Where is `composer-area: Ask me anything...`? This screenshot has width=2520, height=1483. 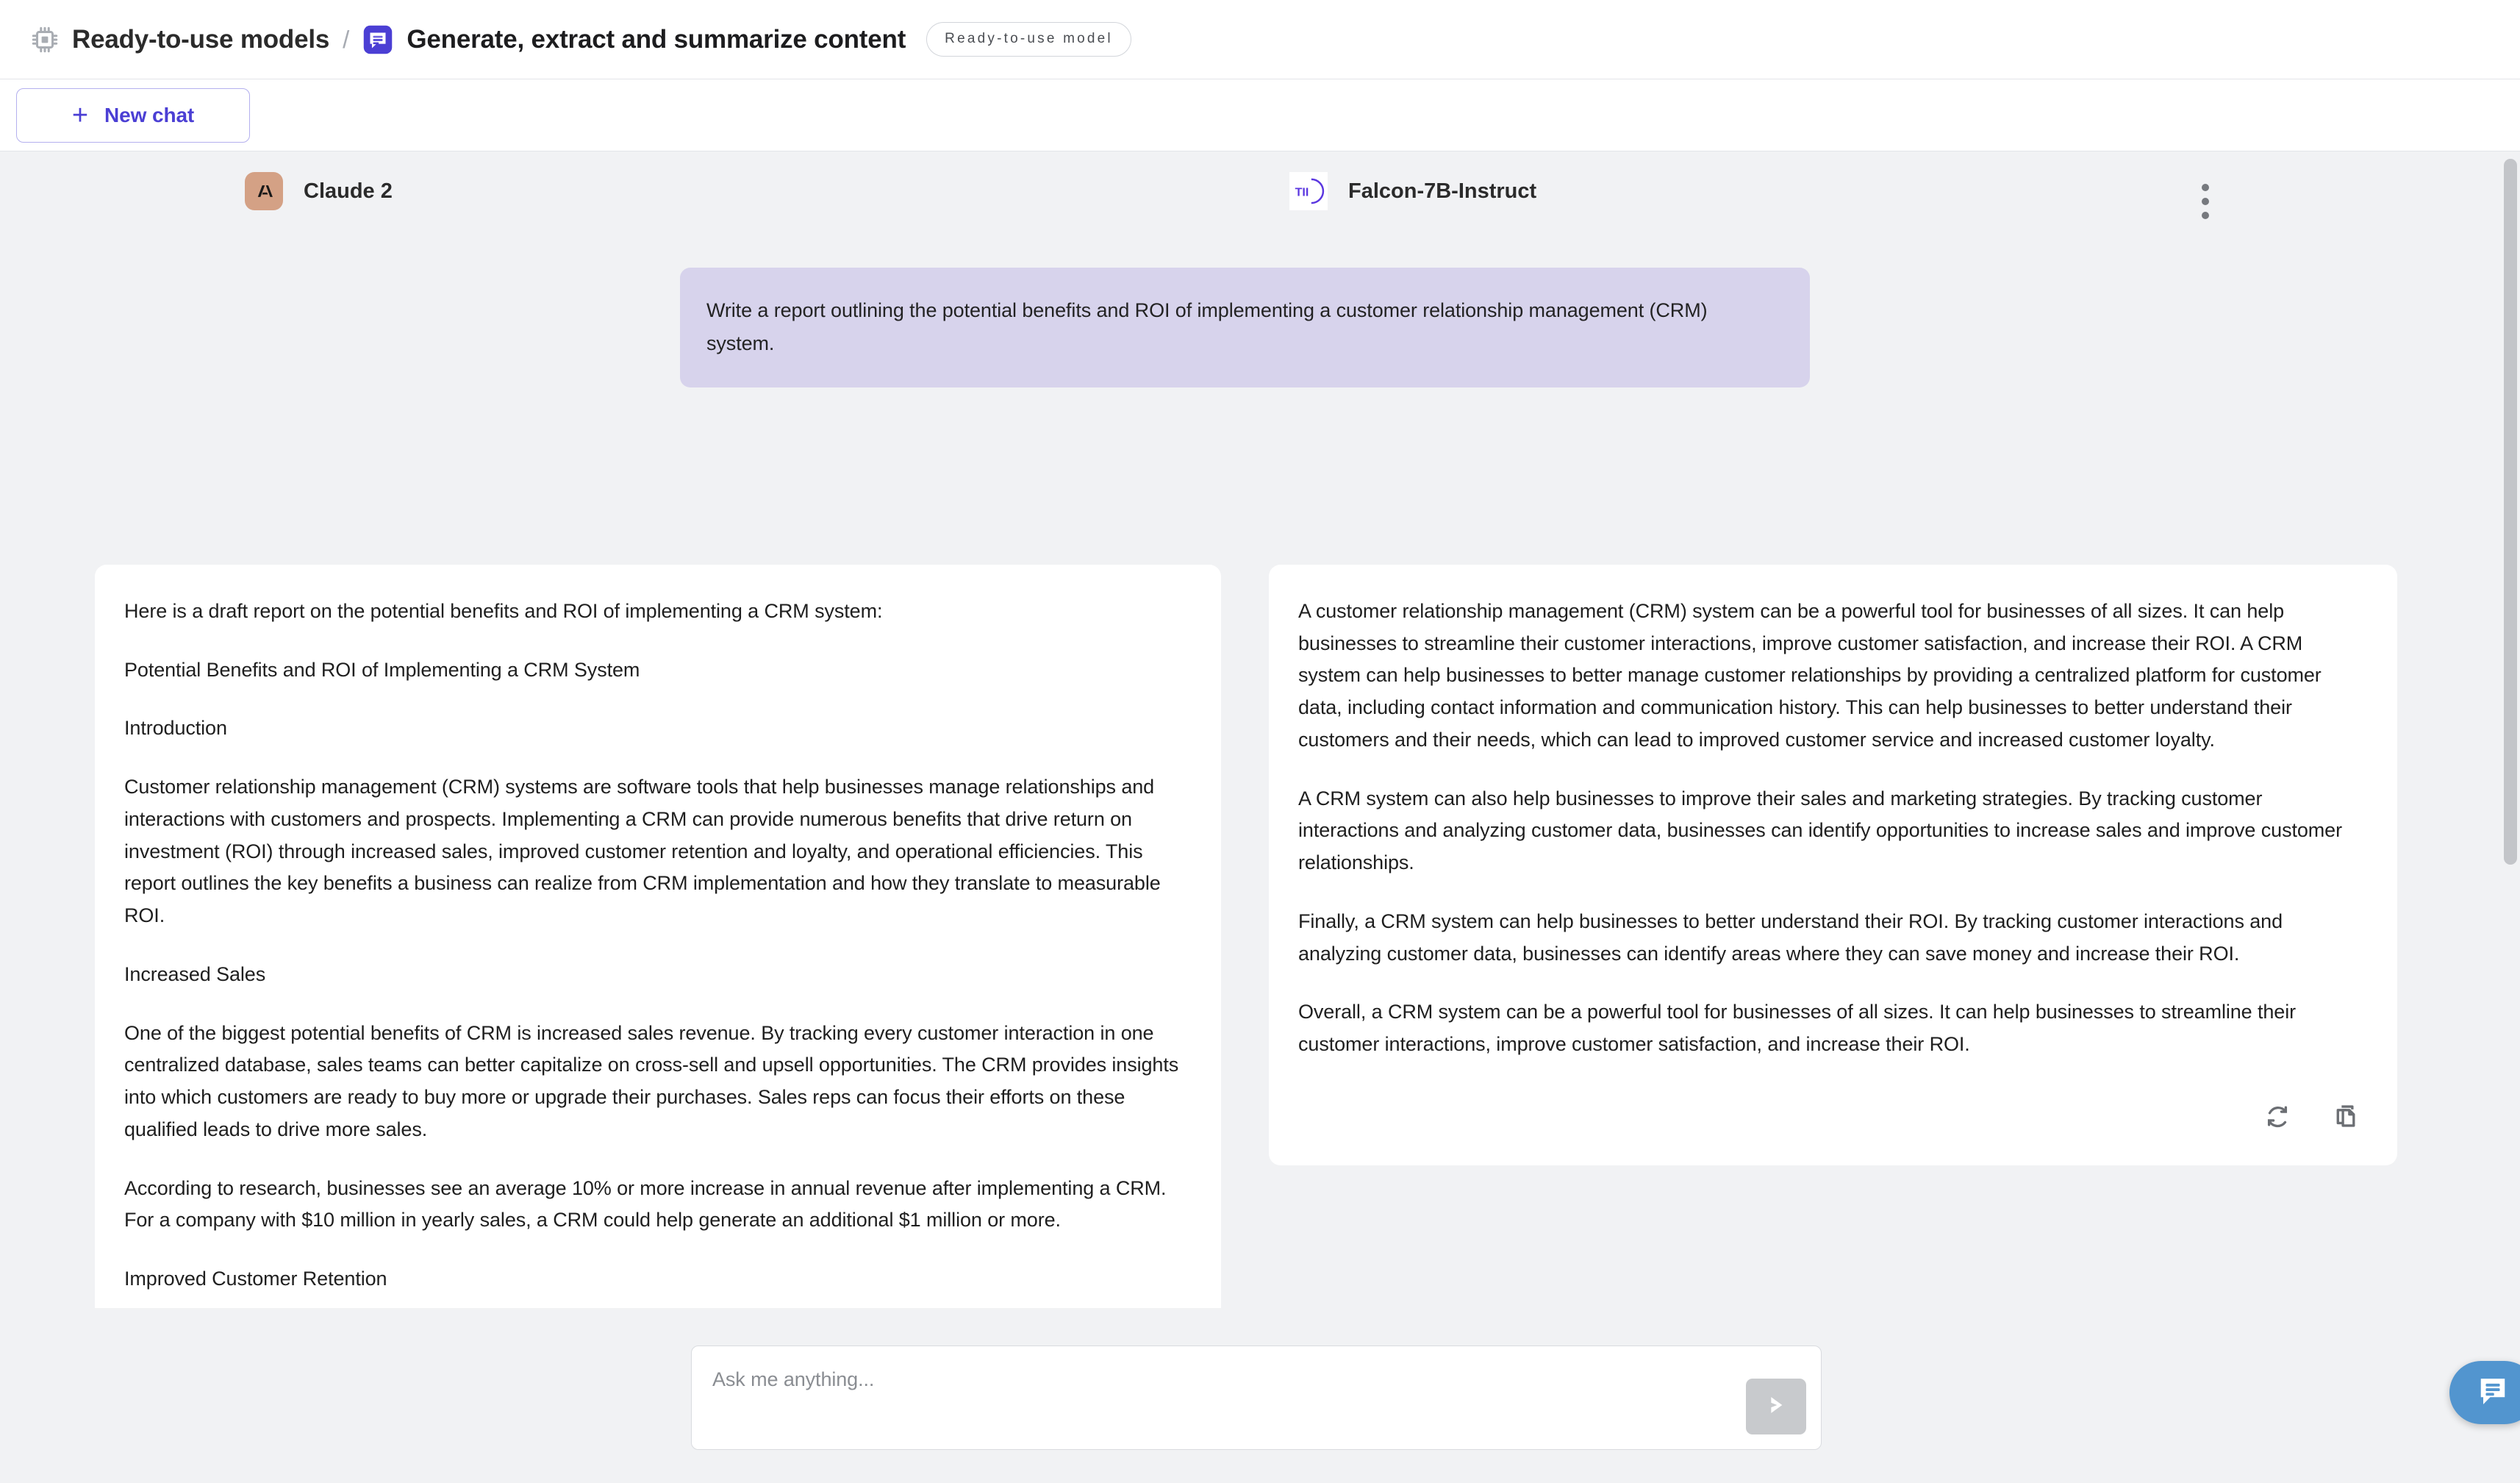 composer-area: Ask me anything... is located at coordinates (1260, 1395).